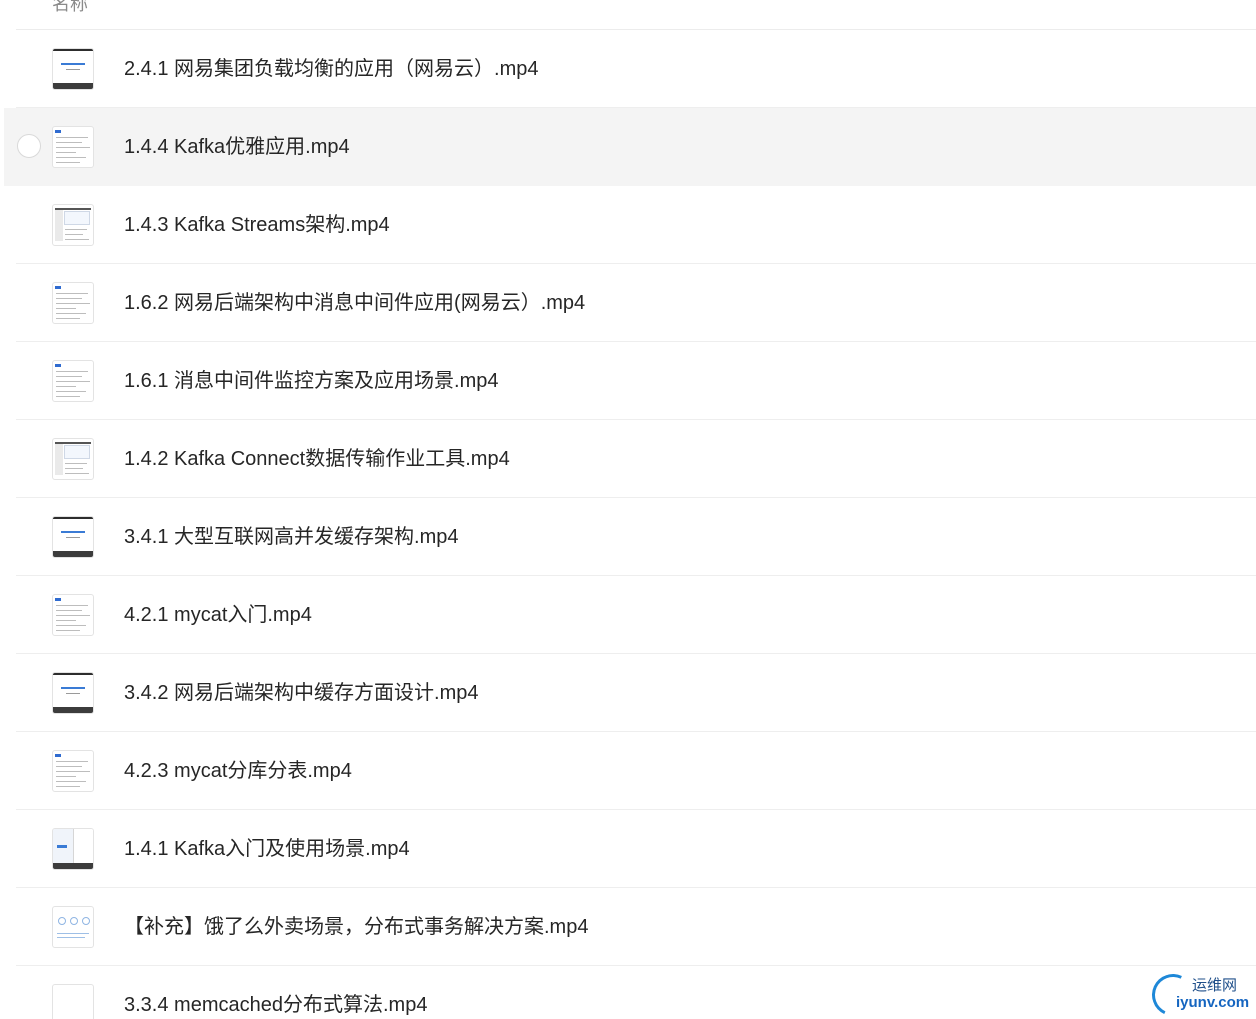 The width and height of the screenshot is (1256, 1019). What do you see at coordinates (636, 537) in the screenshot?
I see `file-row: 3.4.1 大型互联网高并发缓存架构.mp4` at bounding box center [636, 537].